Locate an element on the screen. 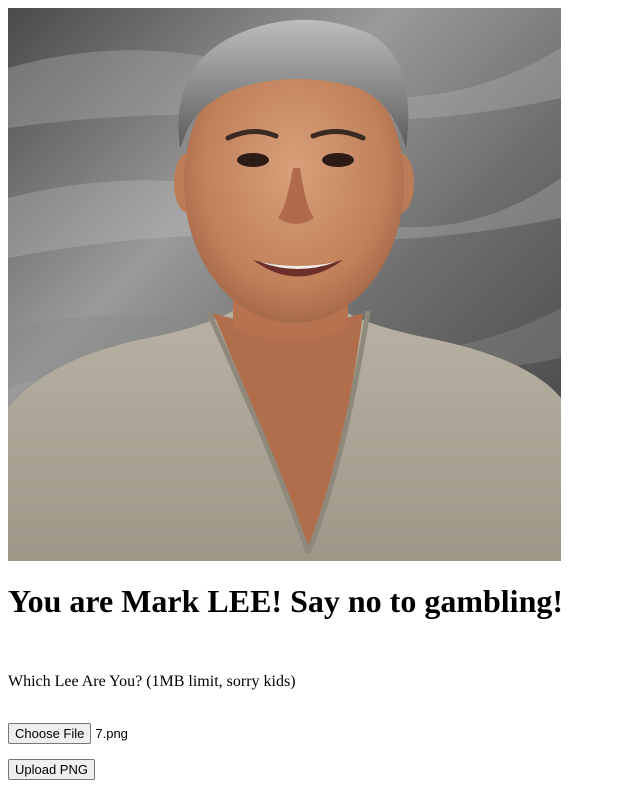  result-heading: You are Mark LEE! Say no to gambling! is located at coordinates (286, 601).